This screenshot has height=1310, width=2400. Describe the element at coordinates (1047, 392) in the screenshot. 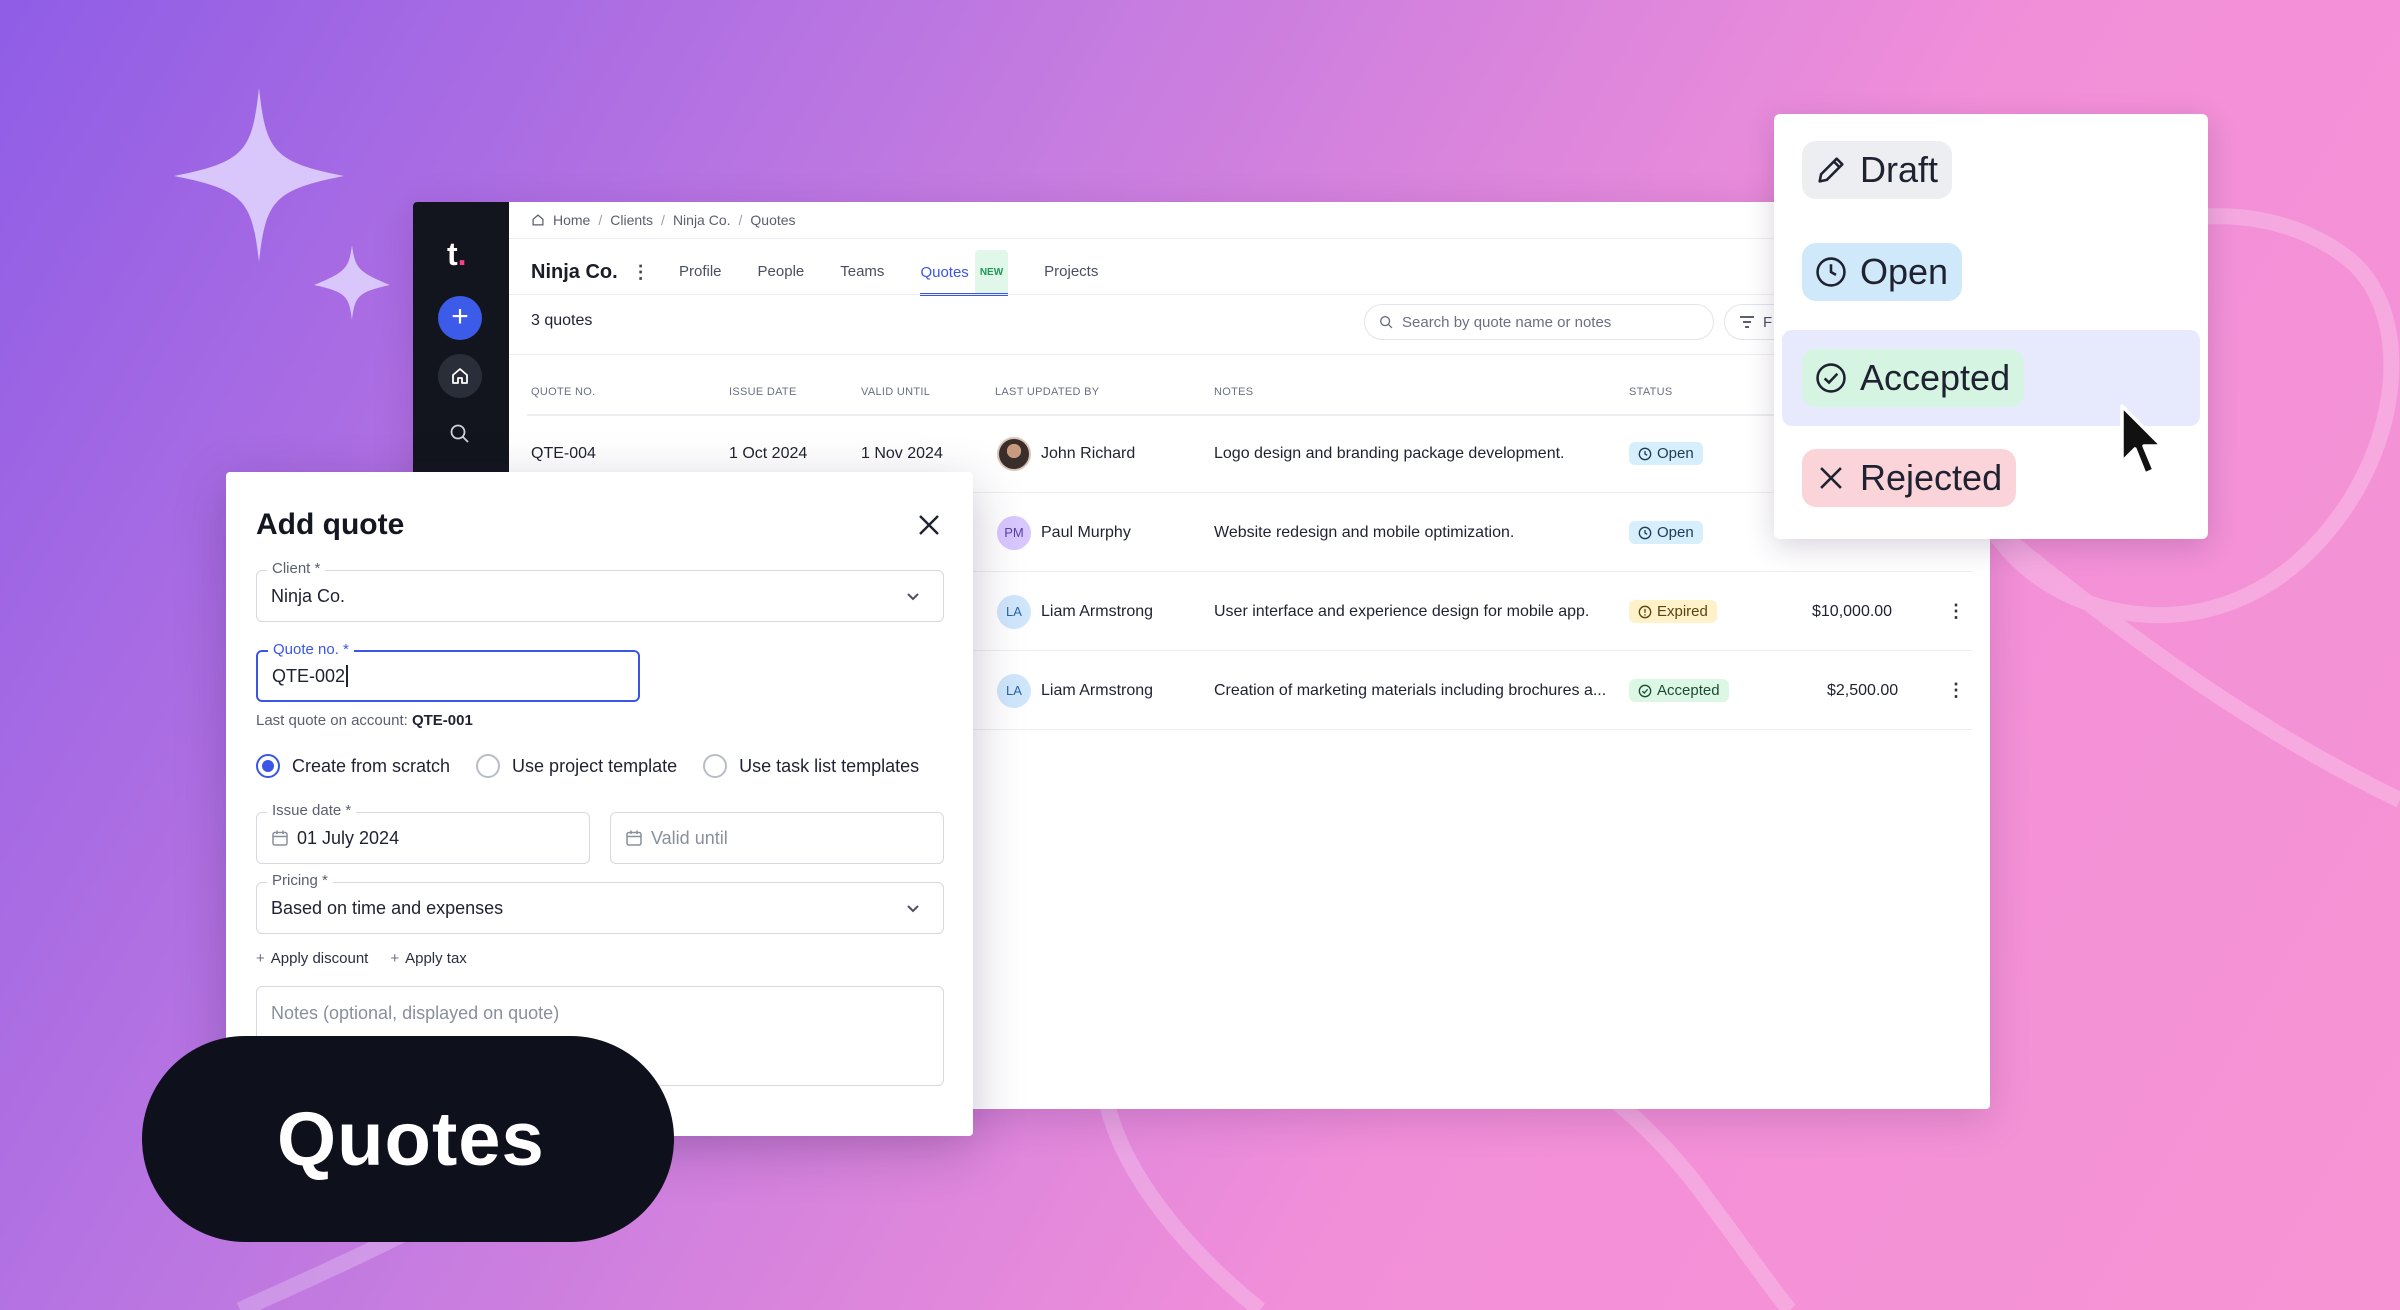

I see `column-header-updated-by: LAST UPDATED BY` at that location.